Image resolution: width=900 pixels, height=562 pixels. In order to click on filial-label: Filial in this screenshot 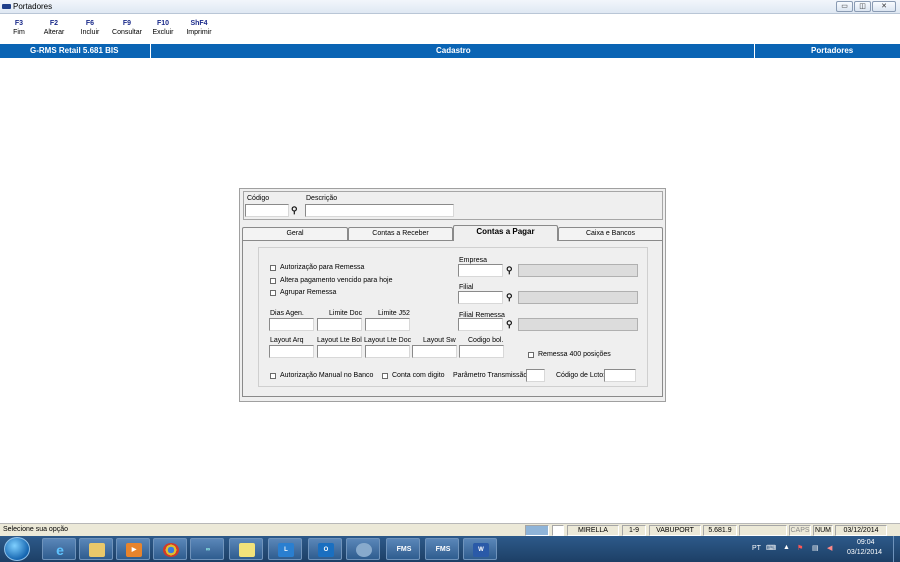, I will do `click(466, 287)`.